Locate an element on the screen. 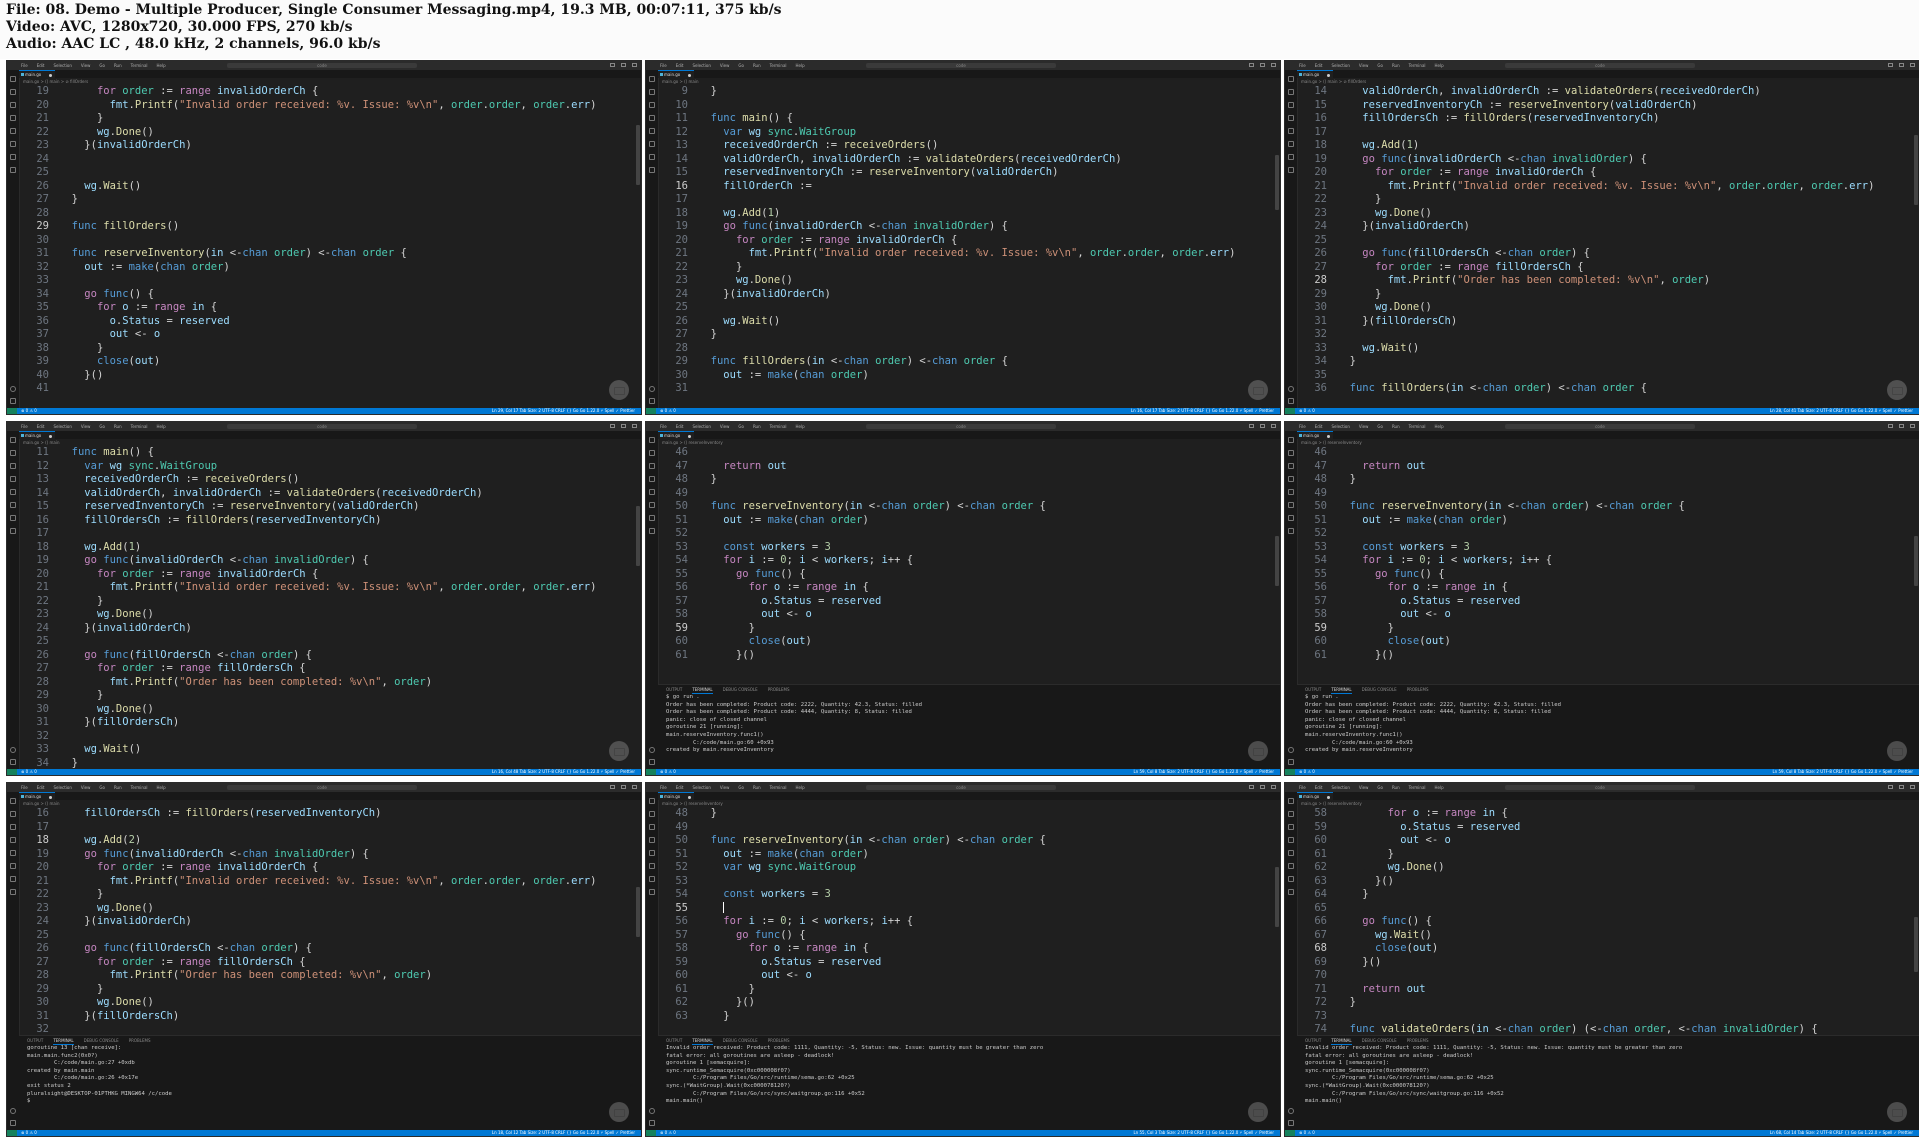  code-line: 68 close(out) is located at coordinates (1605, 949).